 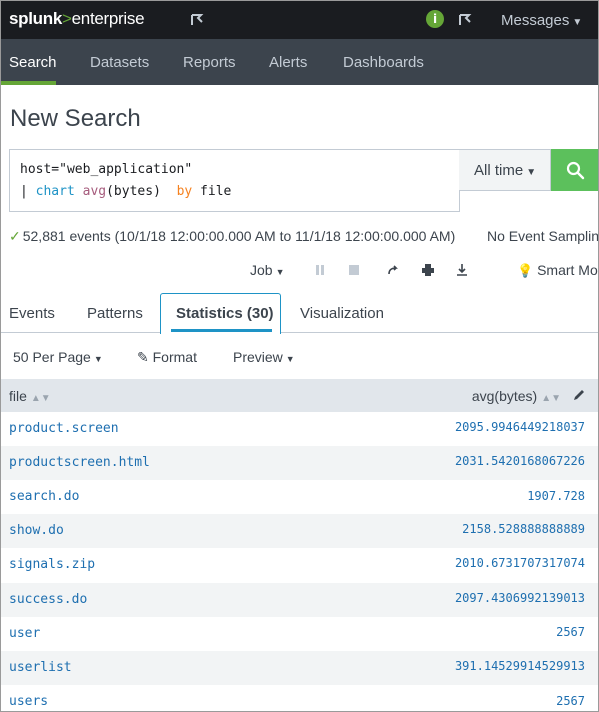 I want to click on nav-reports: Reports, so click(x=209, y=62).